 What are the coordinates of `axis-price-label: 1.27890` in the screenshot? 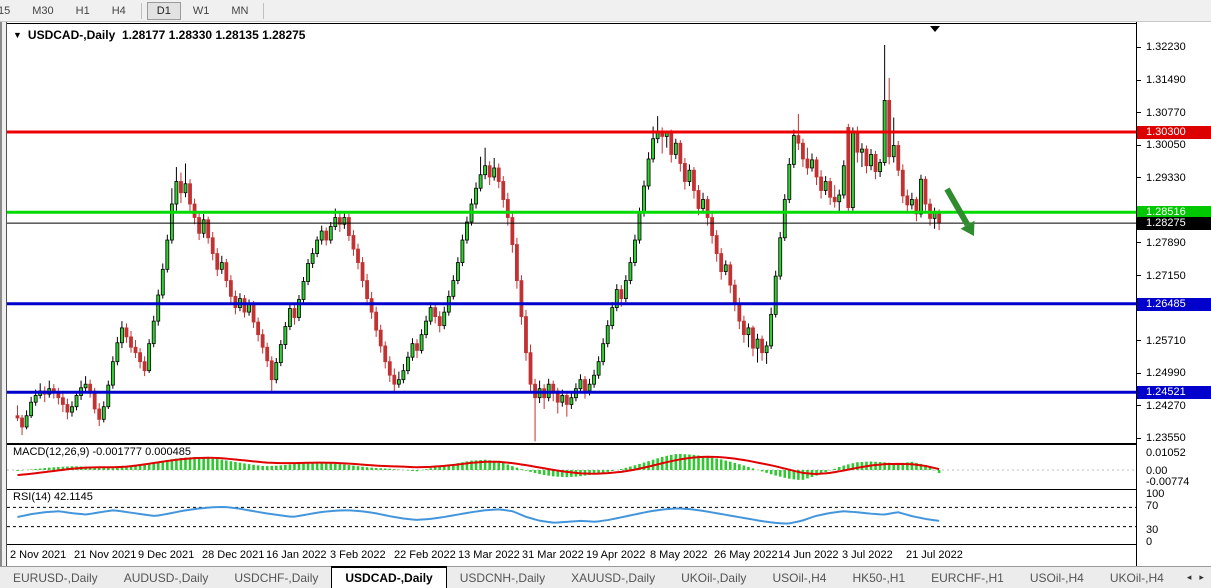 It's located at (1166, 242).